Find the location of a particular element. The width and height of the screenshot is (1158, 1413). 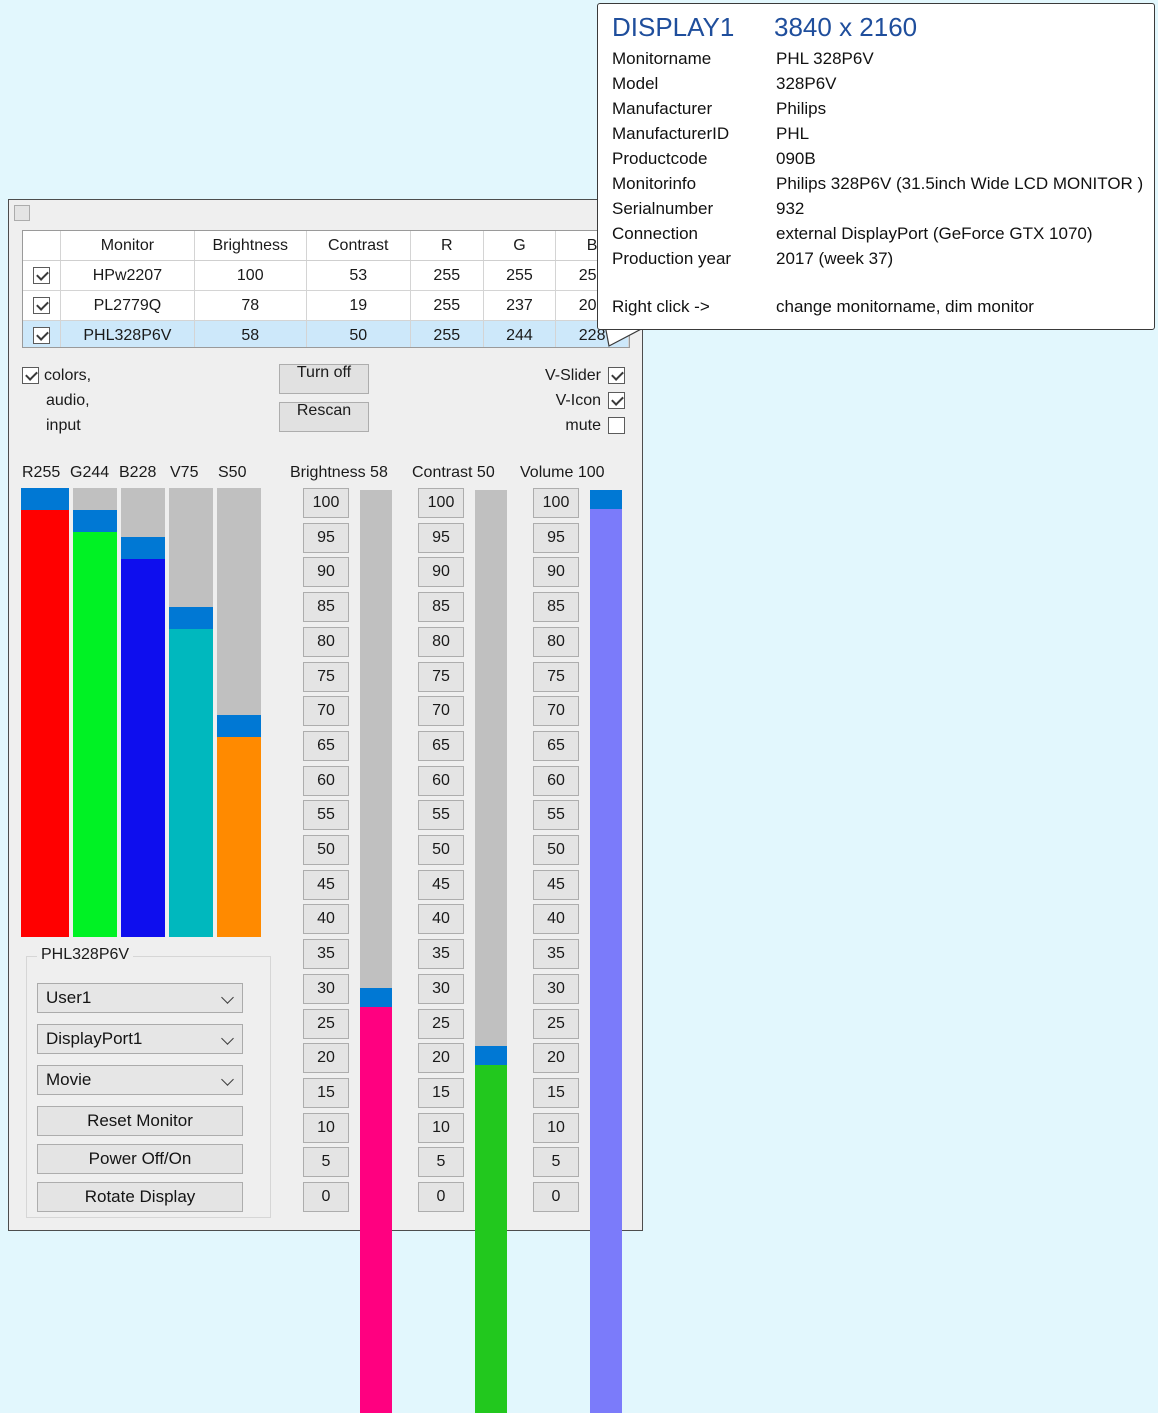

col-header-brightness: Brightness is located at coordinates (250, 246).